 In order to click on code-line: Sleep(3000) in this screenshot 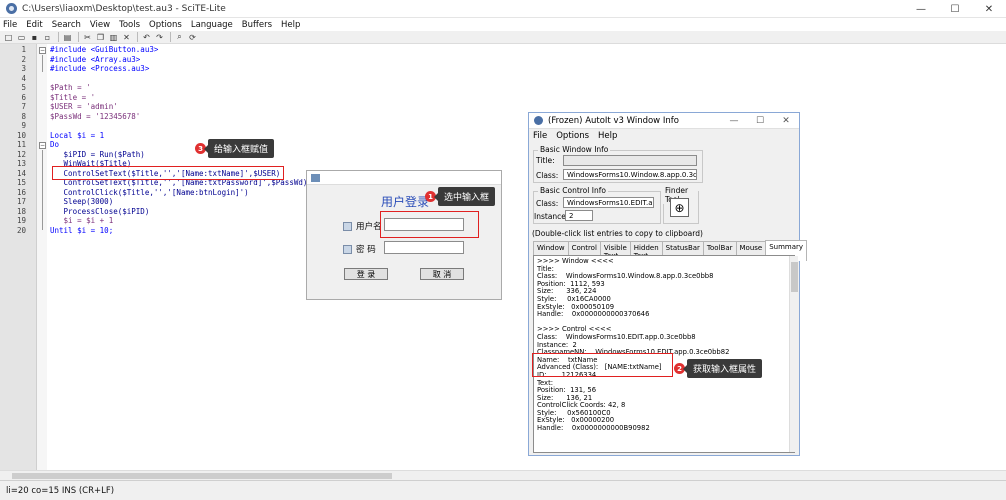, I will do `click(82, 202)`.